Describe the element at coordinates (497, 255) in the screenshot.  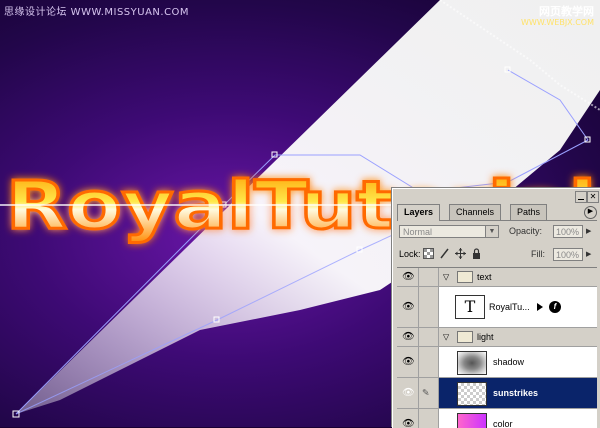
I see `lock-row: Lock: Fill: 100% ▶` at that location.